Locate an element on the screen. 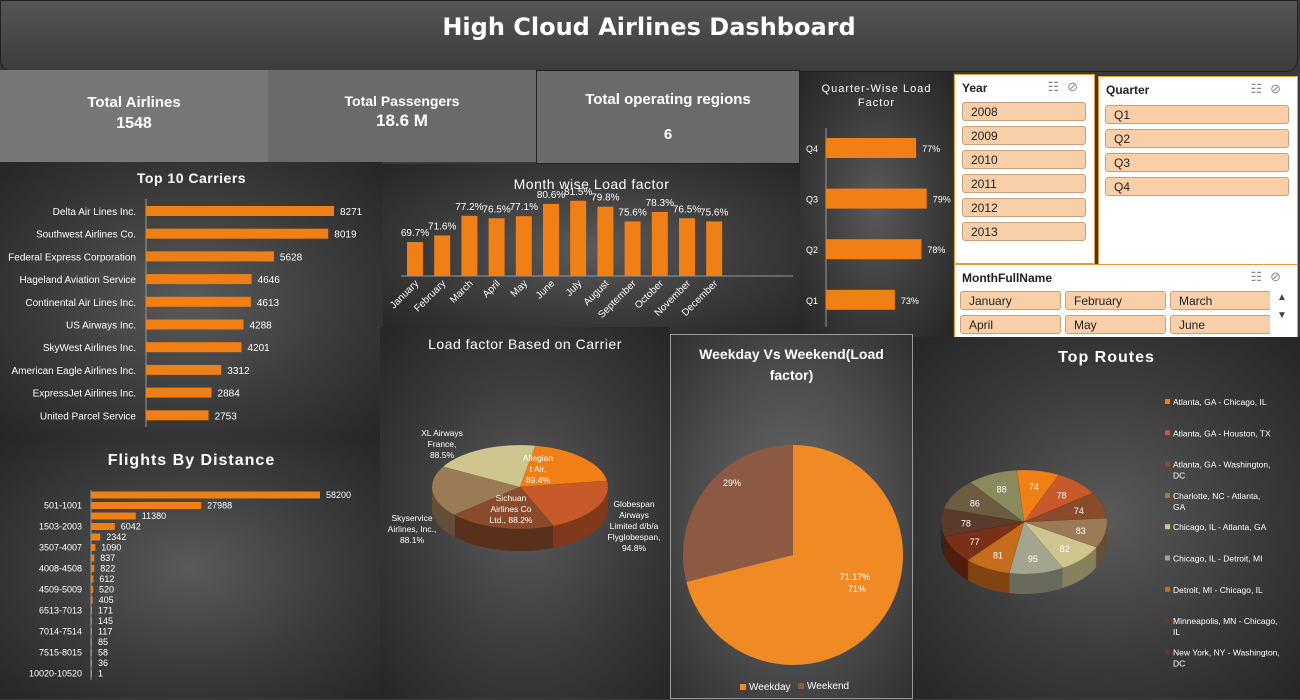 Image resolution: width=1300 pixels, height=700 pixels. kpi-value: 18.6 M is located at coordinates (402, 120).